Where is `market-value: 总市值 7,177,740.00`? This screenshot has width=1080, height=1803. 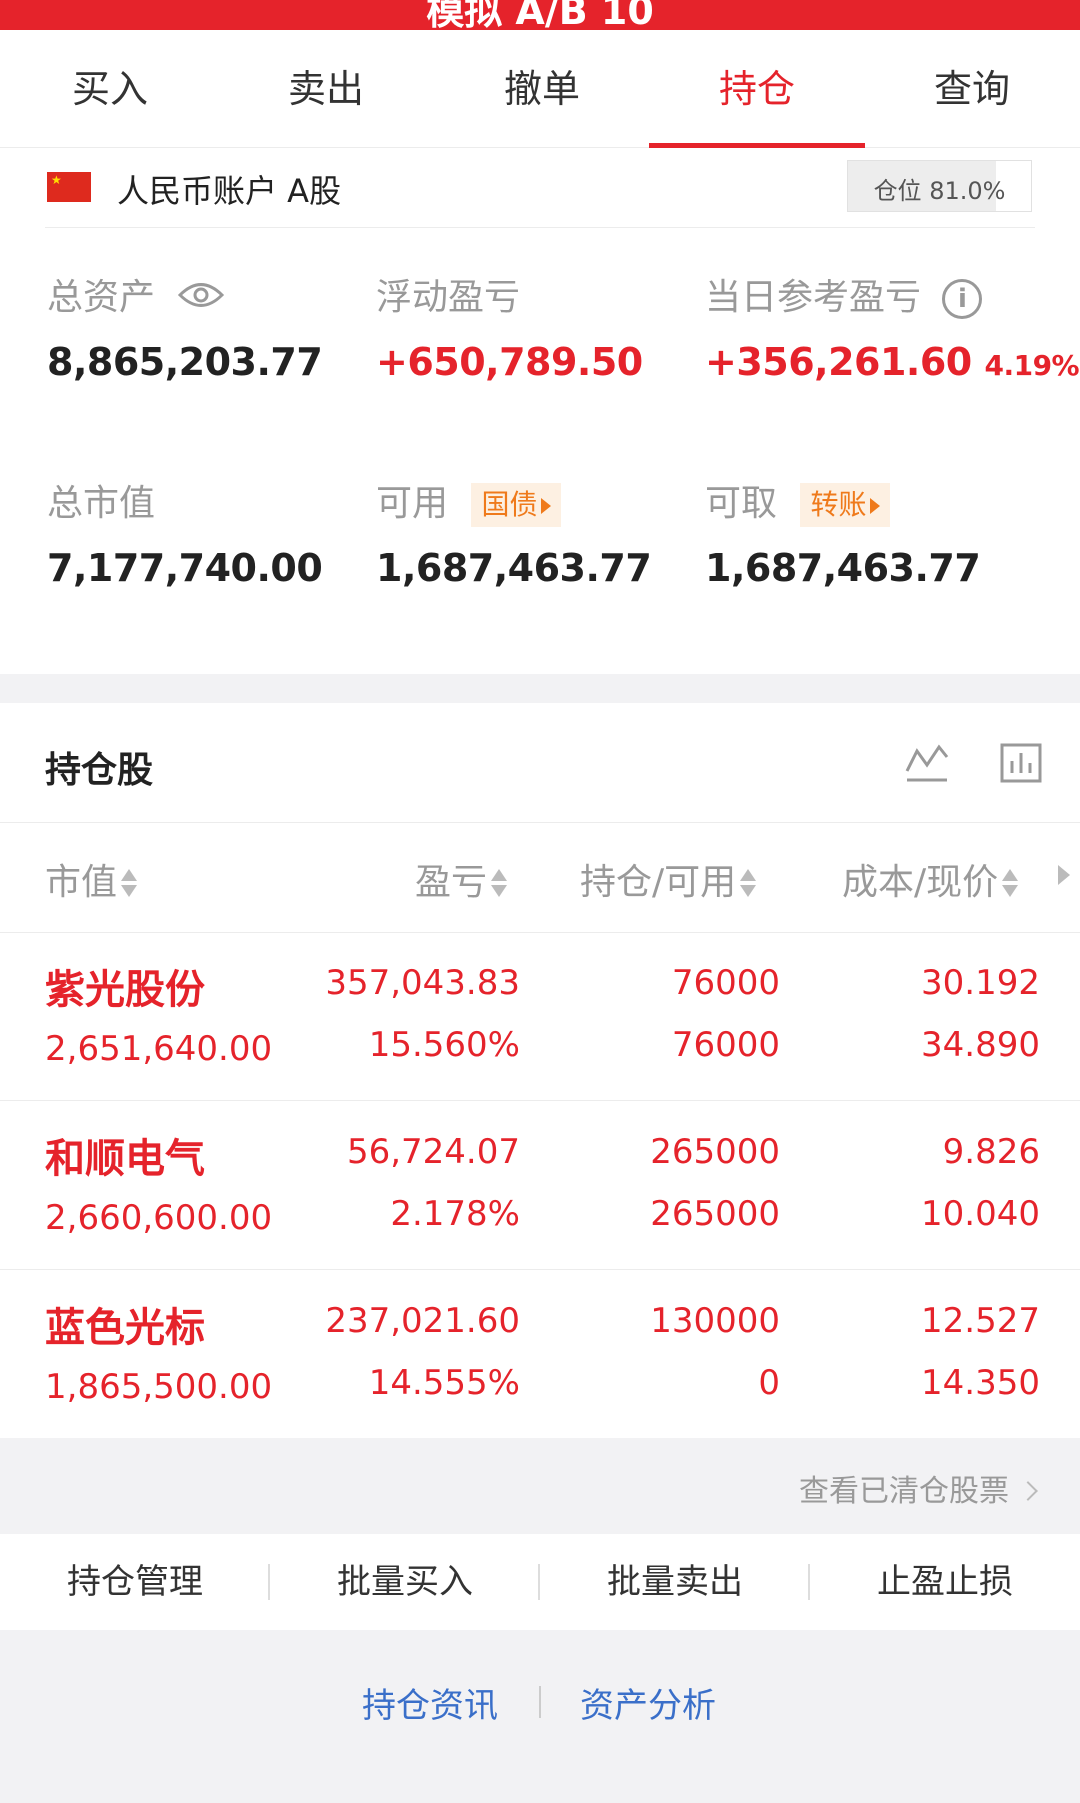
market-value: 总市值 7,177,740.00 is located at coordinates (212, 534).